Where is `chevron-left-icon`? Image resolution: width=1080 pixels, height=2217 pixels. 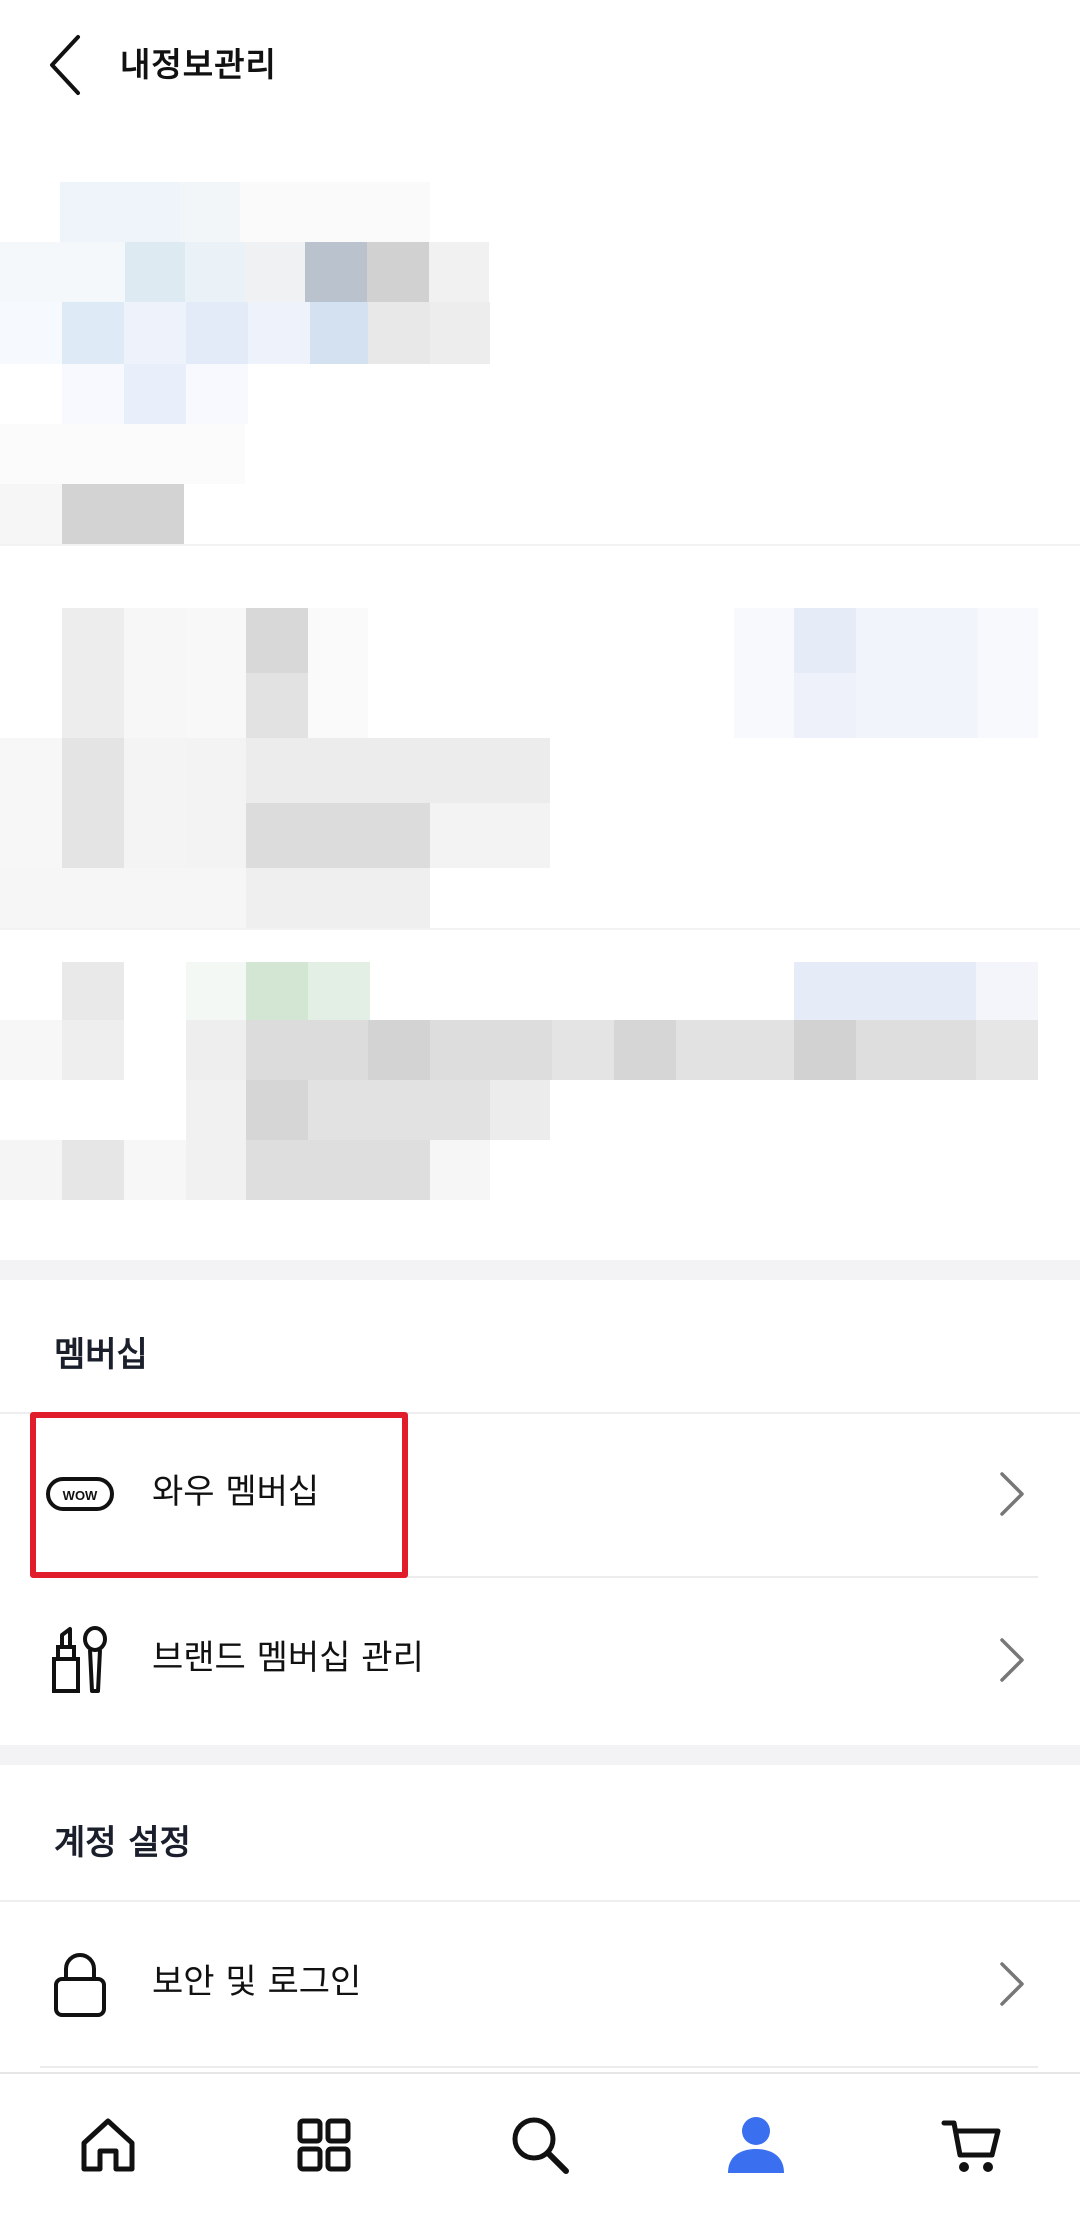
chevron-left-icon is located at coordinates (65, 65).